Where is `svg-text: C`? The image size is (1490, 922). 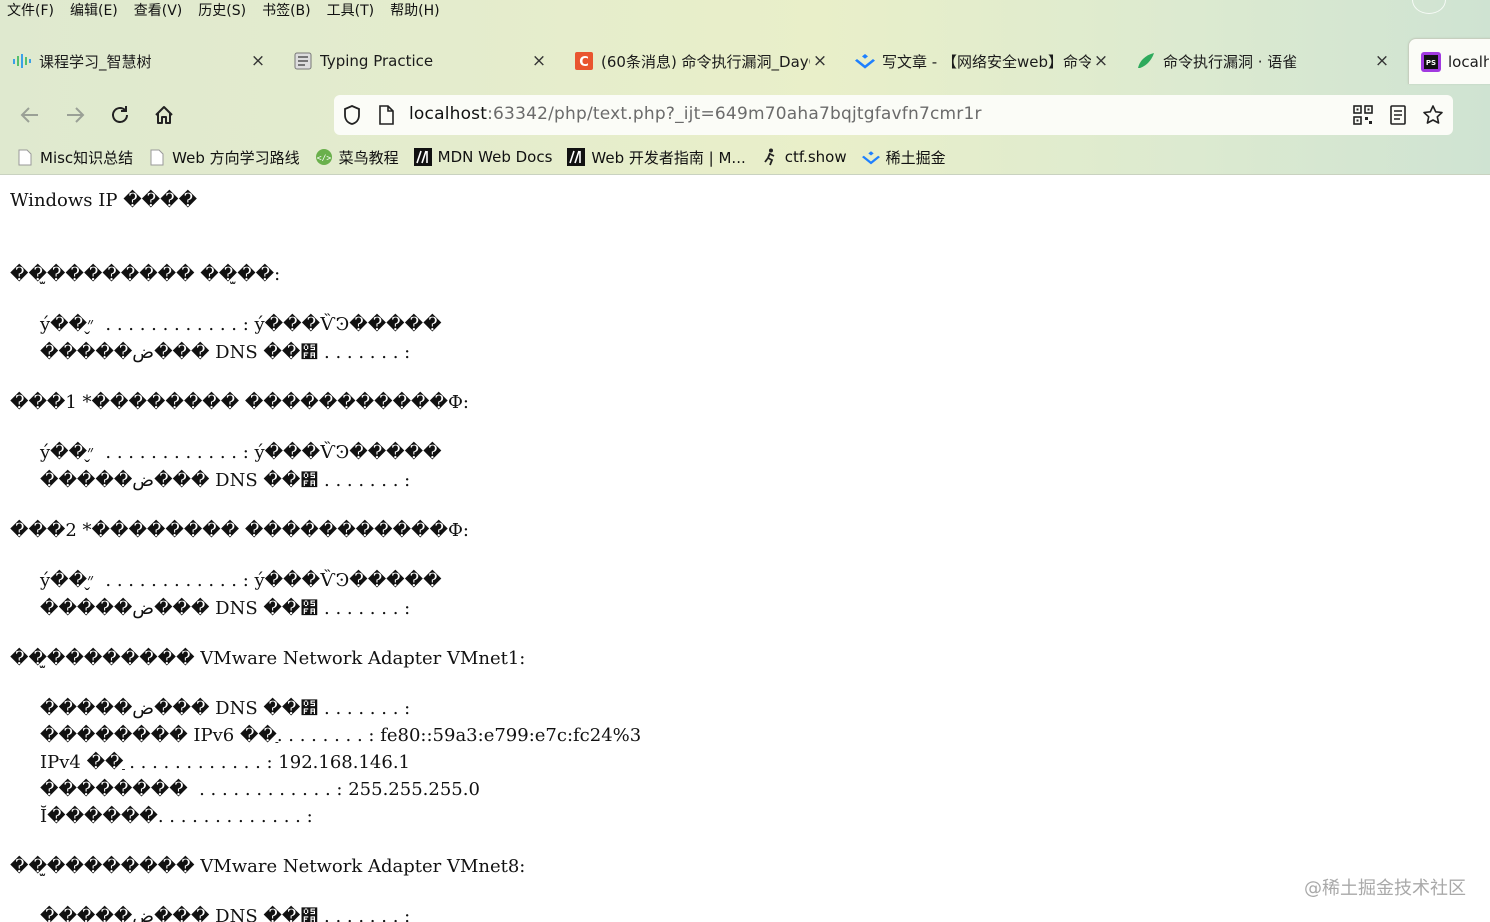
svg-text: C is located at coordinates (584, 62).